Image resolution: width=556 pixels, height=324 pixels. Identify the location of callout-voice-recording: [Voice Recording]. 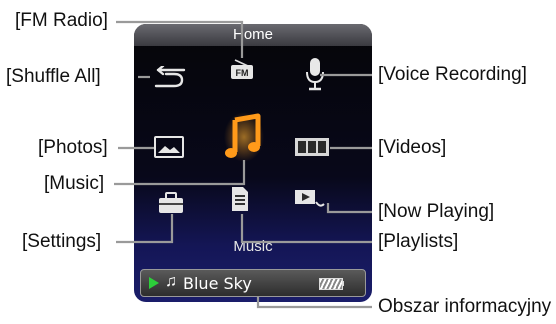
(452, 74).